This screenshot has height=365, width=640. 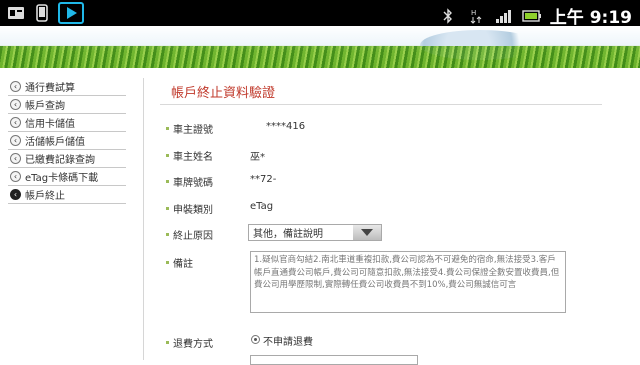 I want to click on owner-name-label: 車主姓名, so click(x=189, y=155).